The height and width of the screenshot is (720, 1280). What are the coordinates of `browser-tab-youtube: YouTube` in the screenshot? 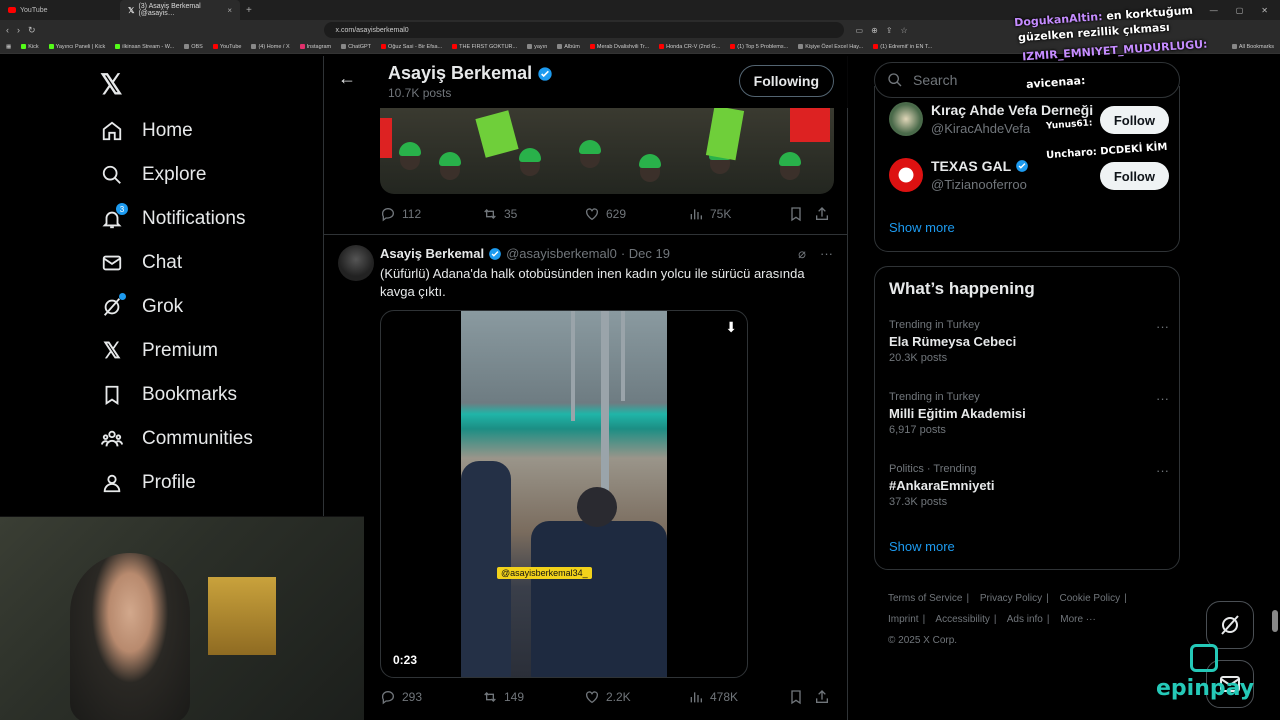 It's located at (60, 10).